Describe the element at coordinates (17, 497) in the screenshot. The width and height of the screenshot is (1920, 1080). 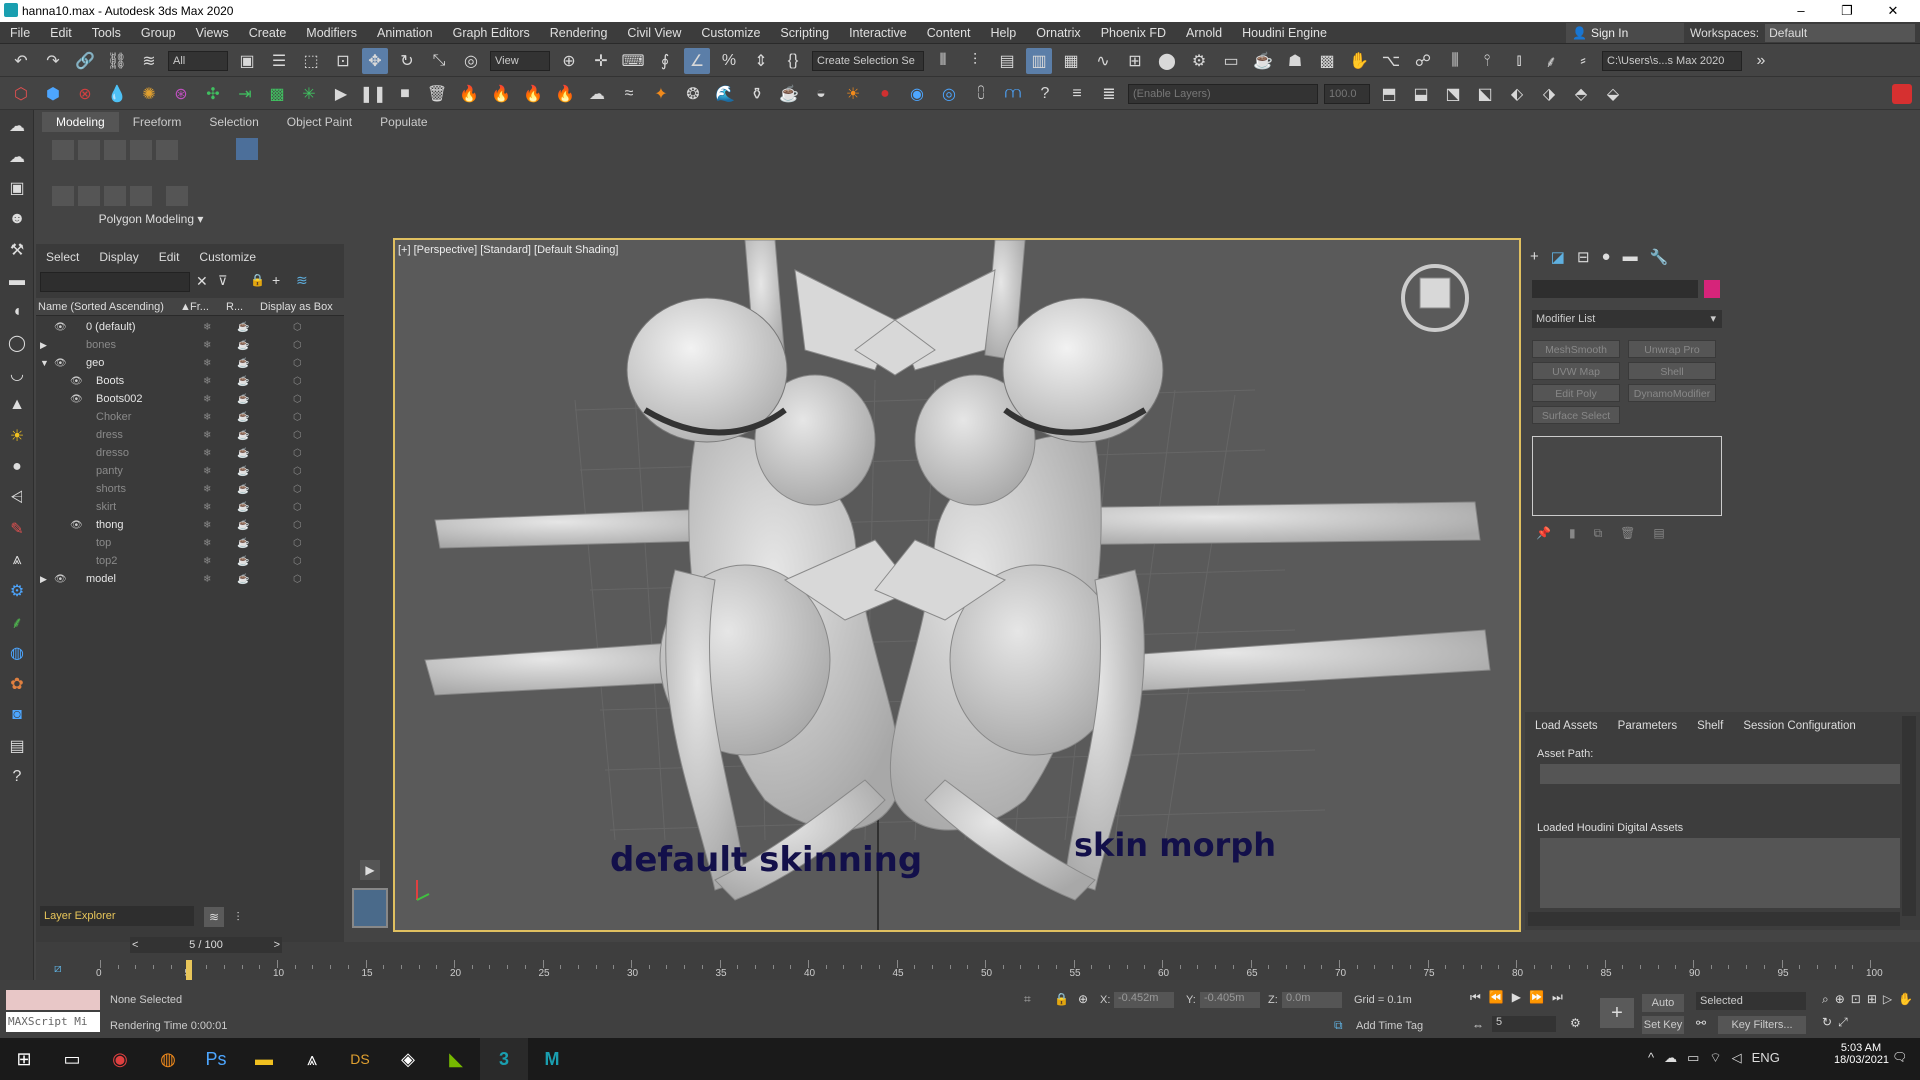
I see `stairs-icon: ⩤` at that location.